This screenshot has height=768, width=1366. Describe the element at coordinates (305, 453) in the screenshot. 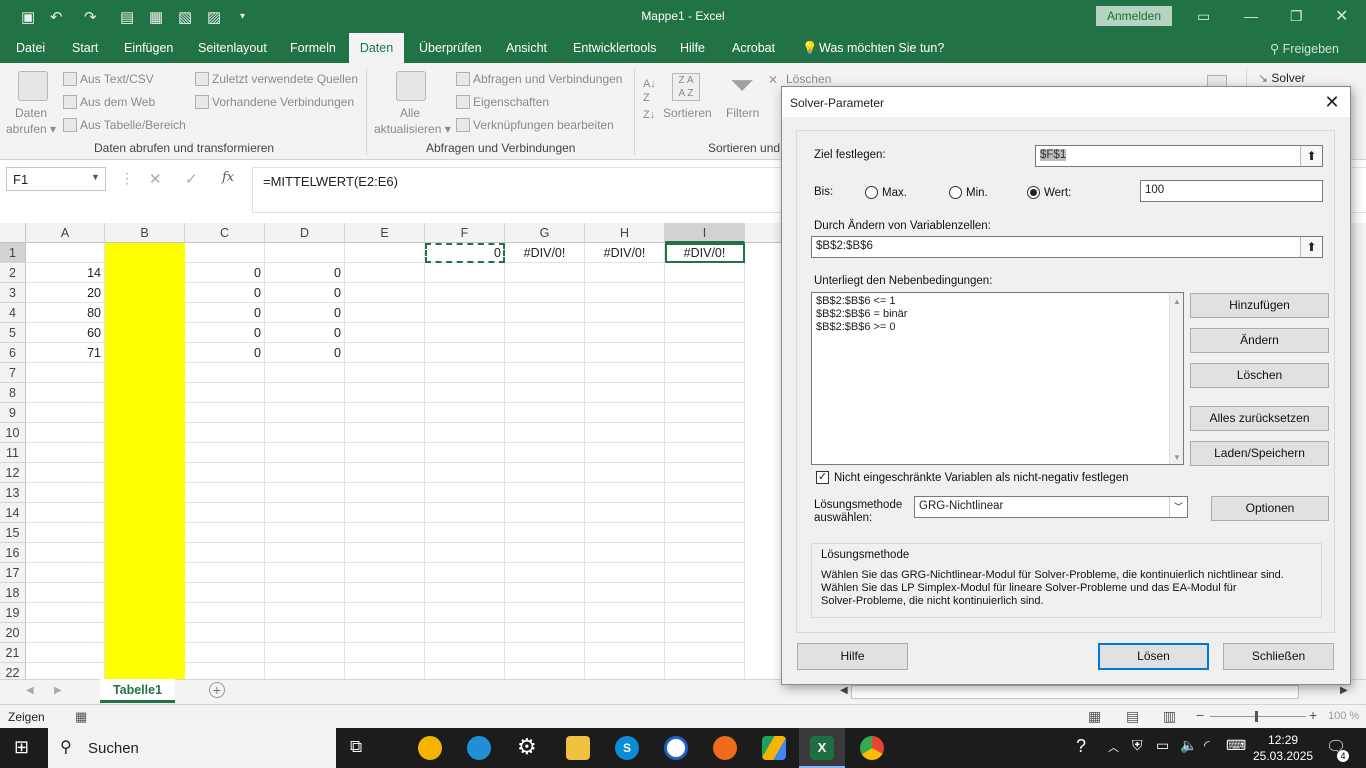

I see `cell-d11` at that location.